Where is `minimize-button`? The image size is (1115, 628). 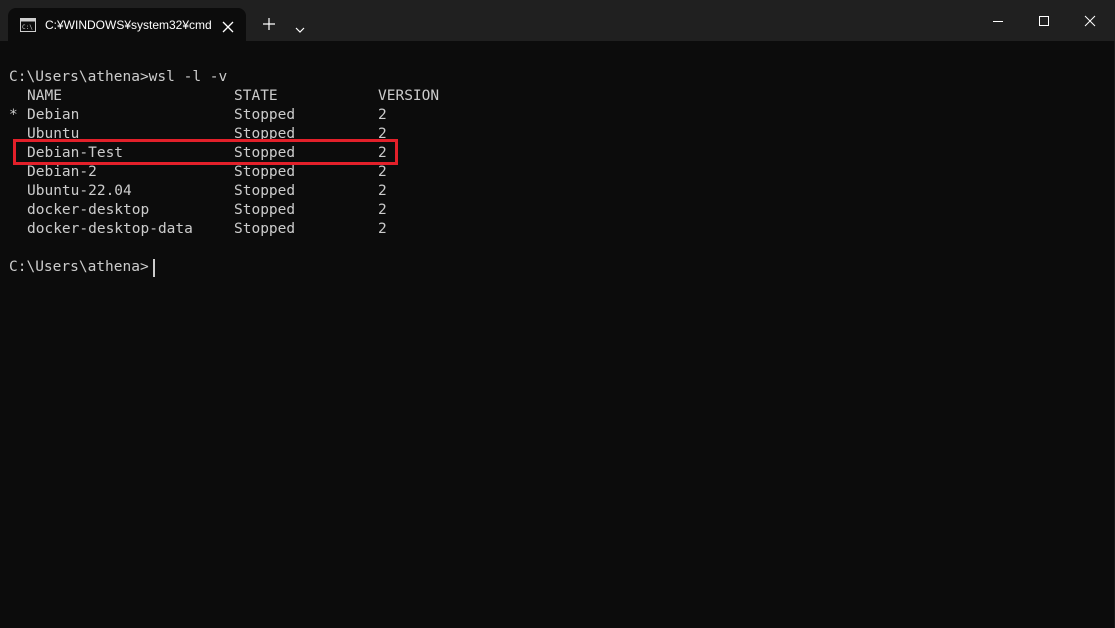 minimize-button is located at coordinates (998, 20).